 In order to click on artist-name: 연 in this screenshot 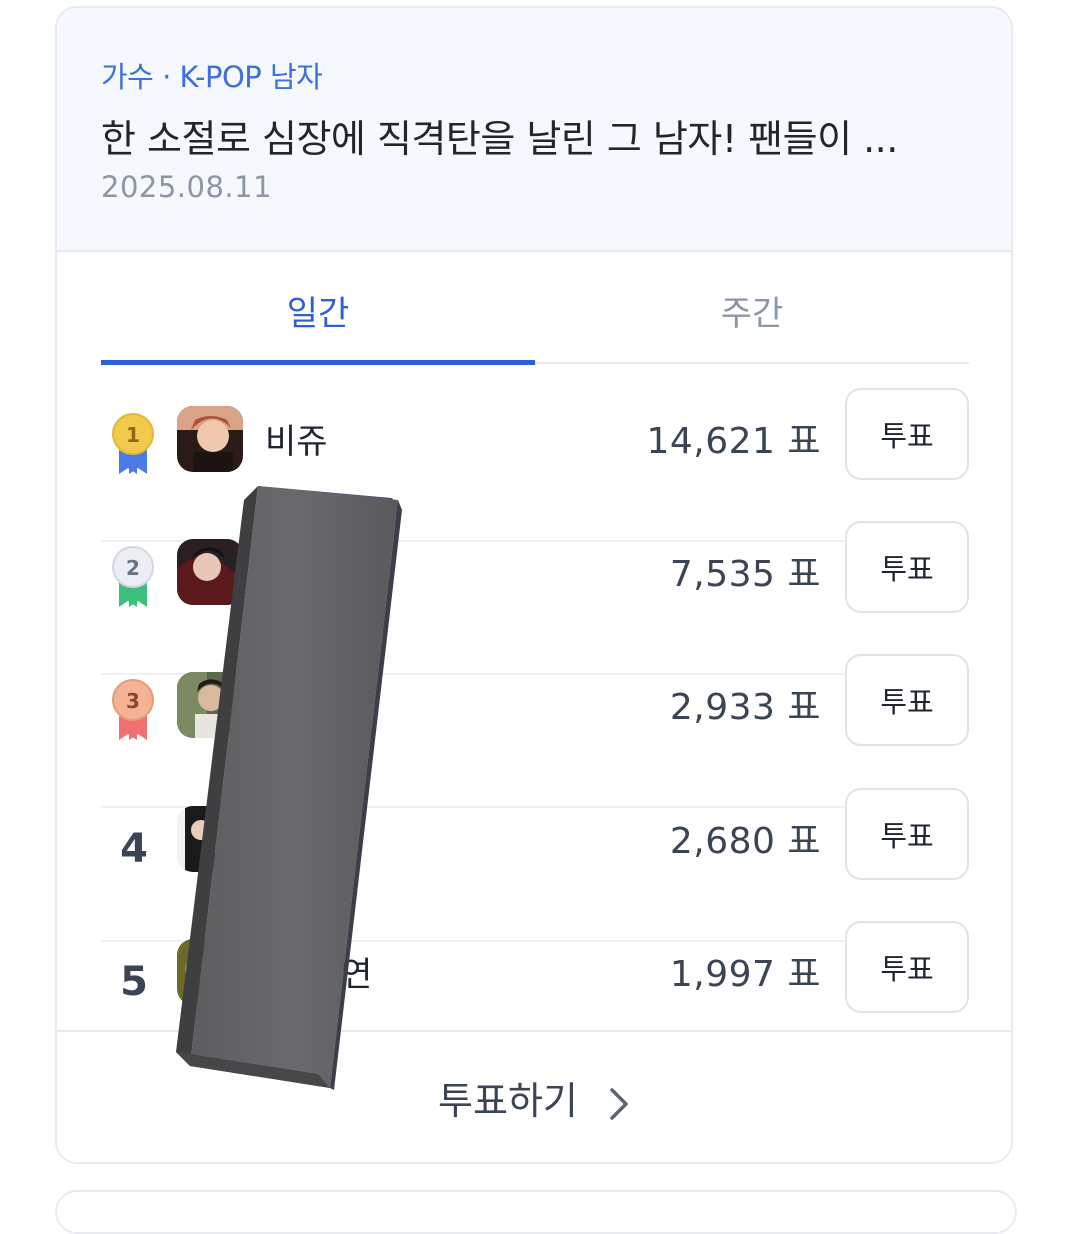, I will do `click(357, 975)`.